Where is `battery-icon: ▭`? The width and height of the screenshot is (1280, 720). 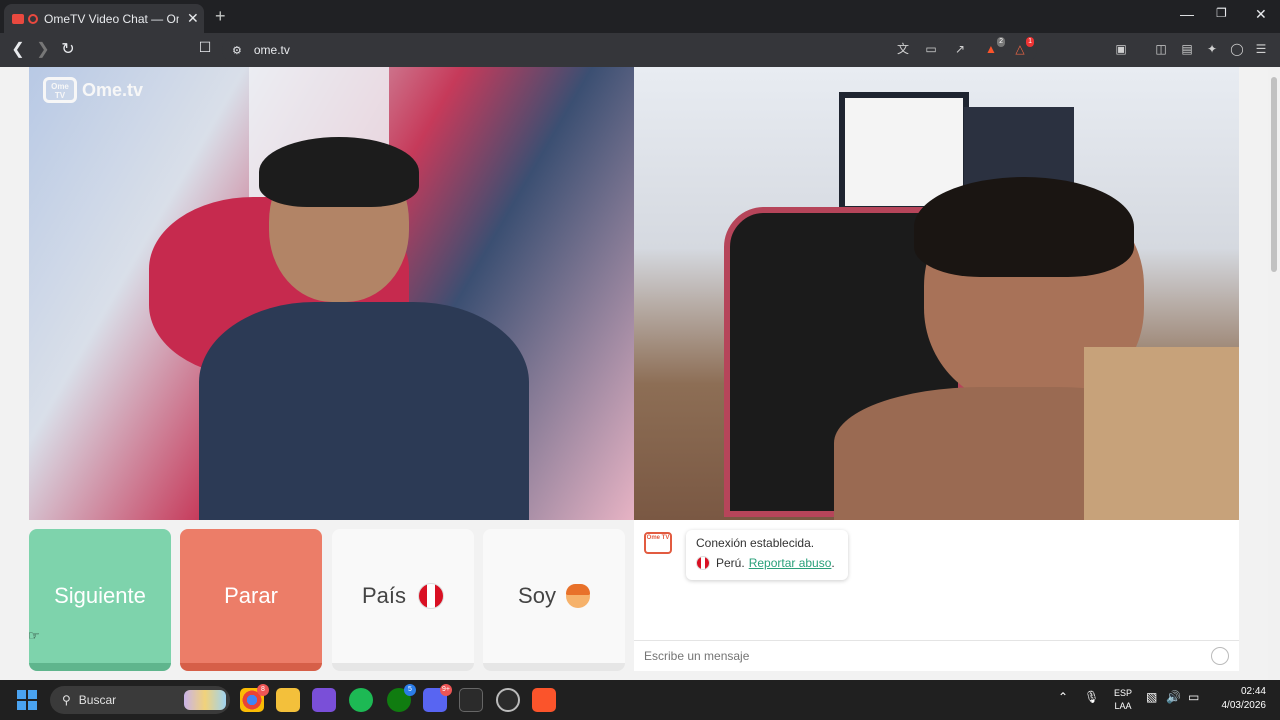 battery-icon: ▭ is located at coordinates (1193, 697).